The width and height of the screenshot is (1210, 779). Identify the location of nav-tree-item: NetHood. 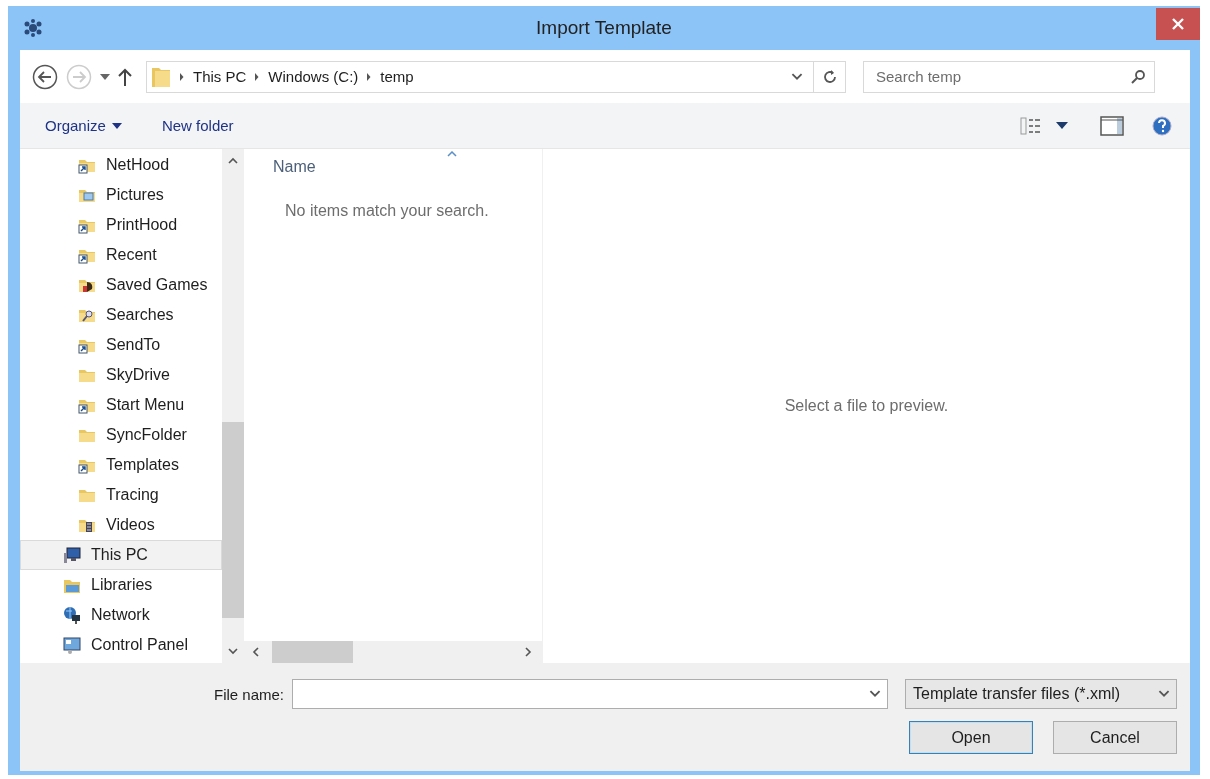
(121, 165).